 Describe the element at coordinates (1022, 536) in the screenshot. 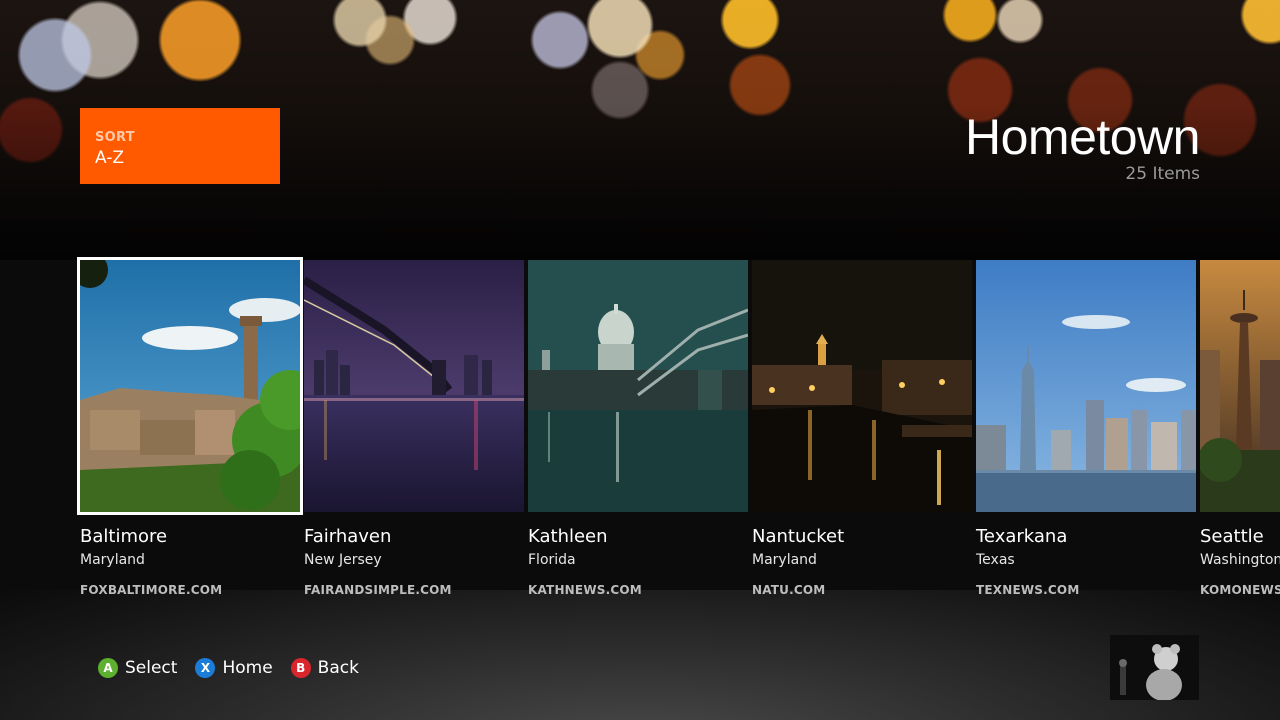

I see `tile-name: Texarkana` at that location.